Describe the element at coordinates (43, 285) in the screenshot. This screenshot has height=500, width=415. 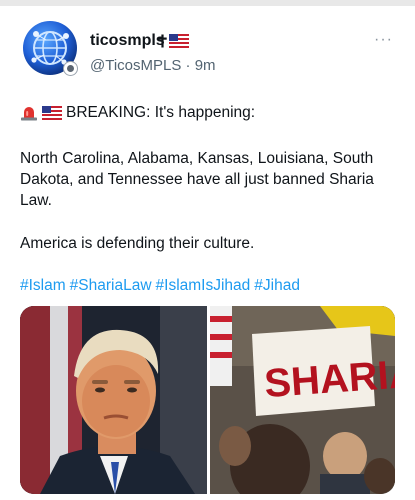
I see `hashtag-link: #Islam` at that location.